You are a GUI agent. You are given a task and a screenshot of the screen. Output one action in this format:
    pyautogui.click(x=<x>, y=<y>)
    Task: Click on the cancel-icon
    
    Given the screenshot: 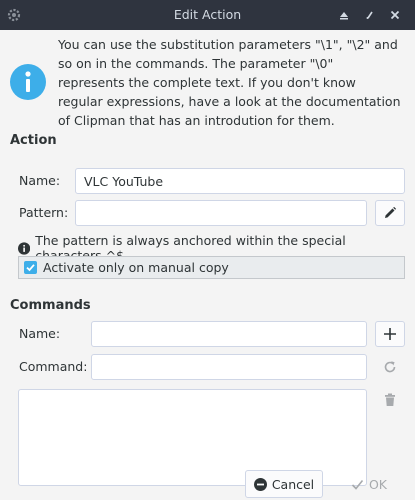 What is the action you would take?
    pyautogui.click(x=260, y=484)
    